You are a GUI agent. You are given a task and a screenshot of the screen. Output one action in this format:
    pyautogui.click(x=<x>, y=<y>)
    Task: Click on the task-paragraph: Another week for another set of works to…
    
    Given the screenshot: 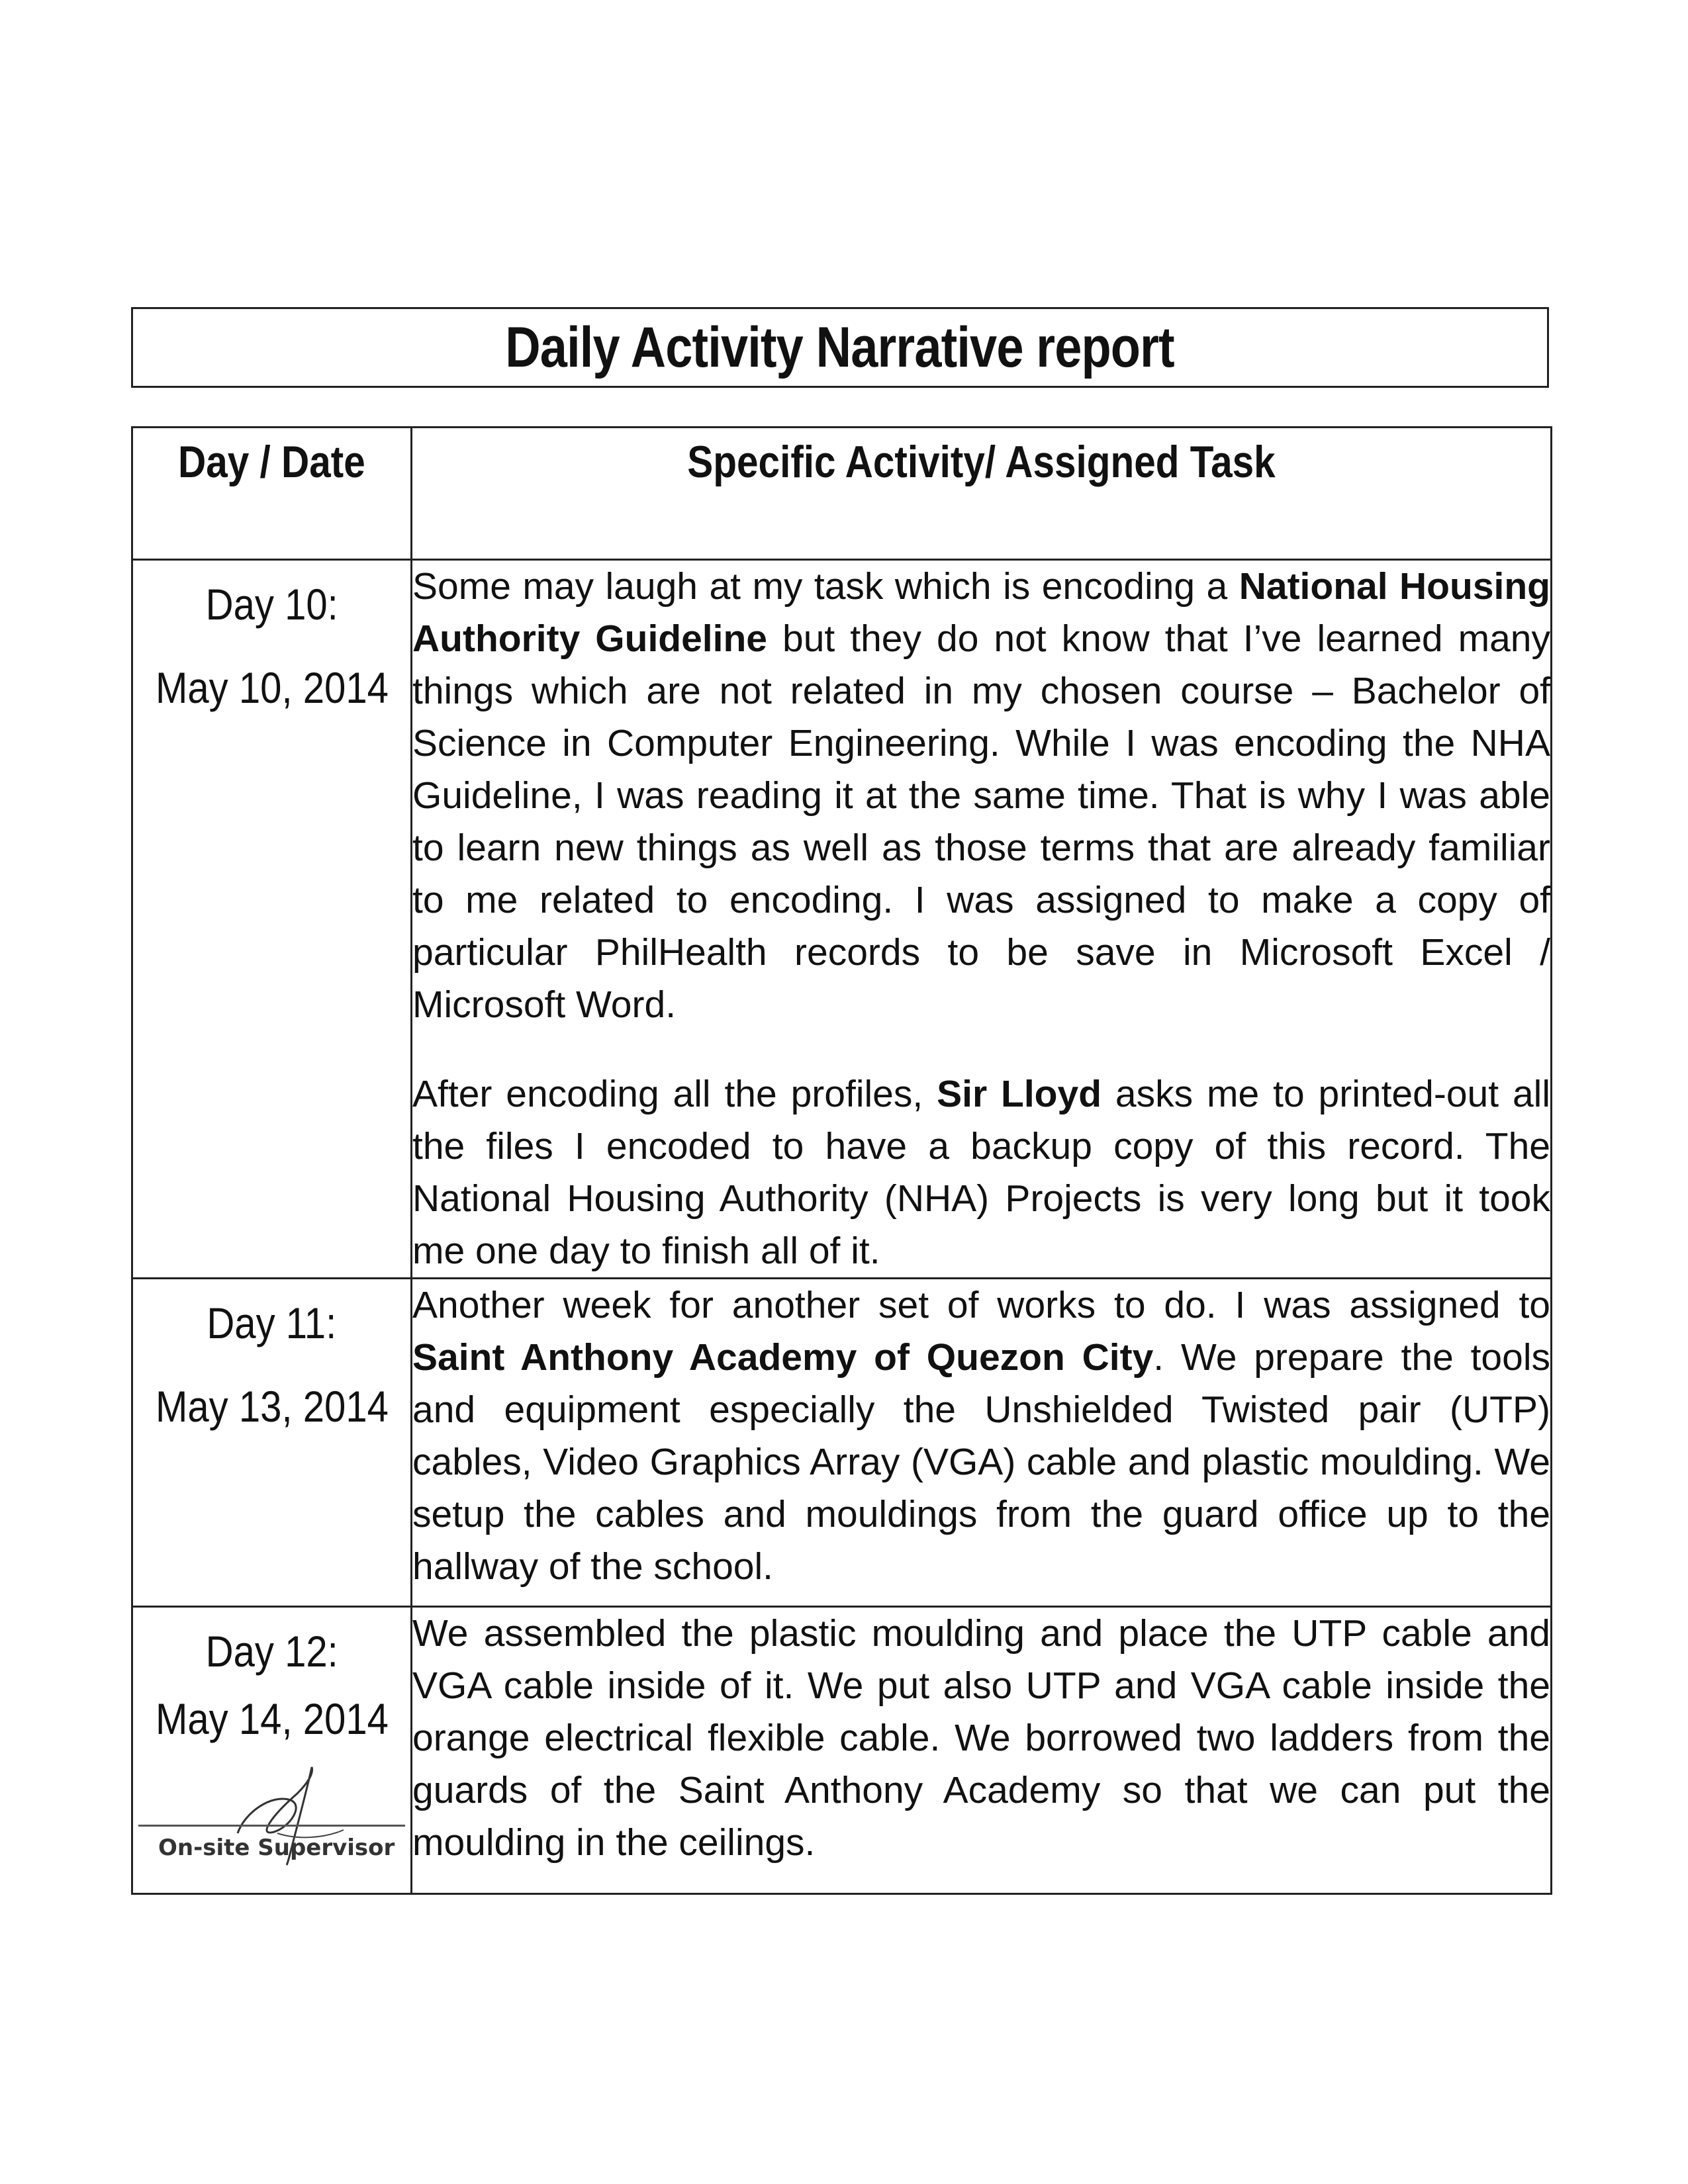 What is the action you would take?
    pyautogui.click(x=981, y=1436)
    